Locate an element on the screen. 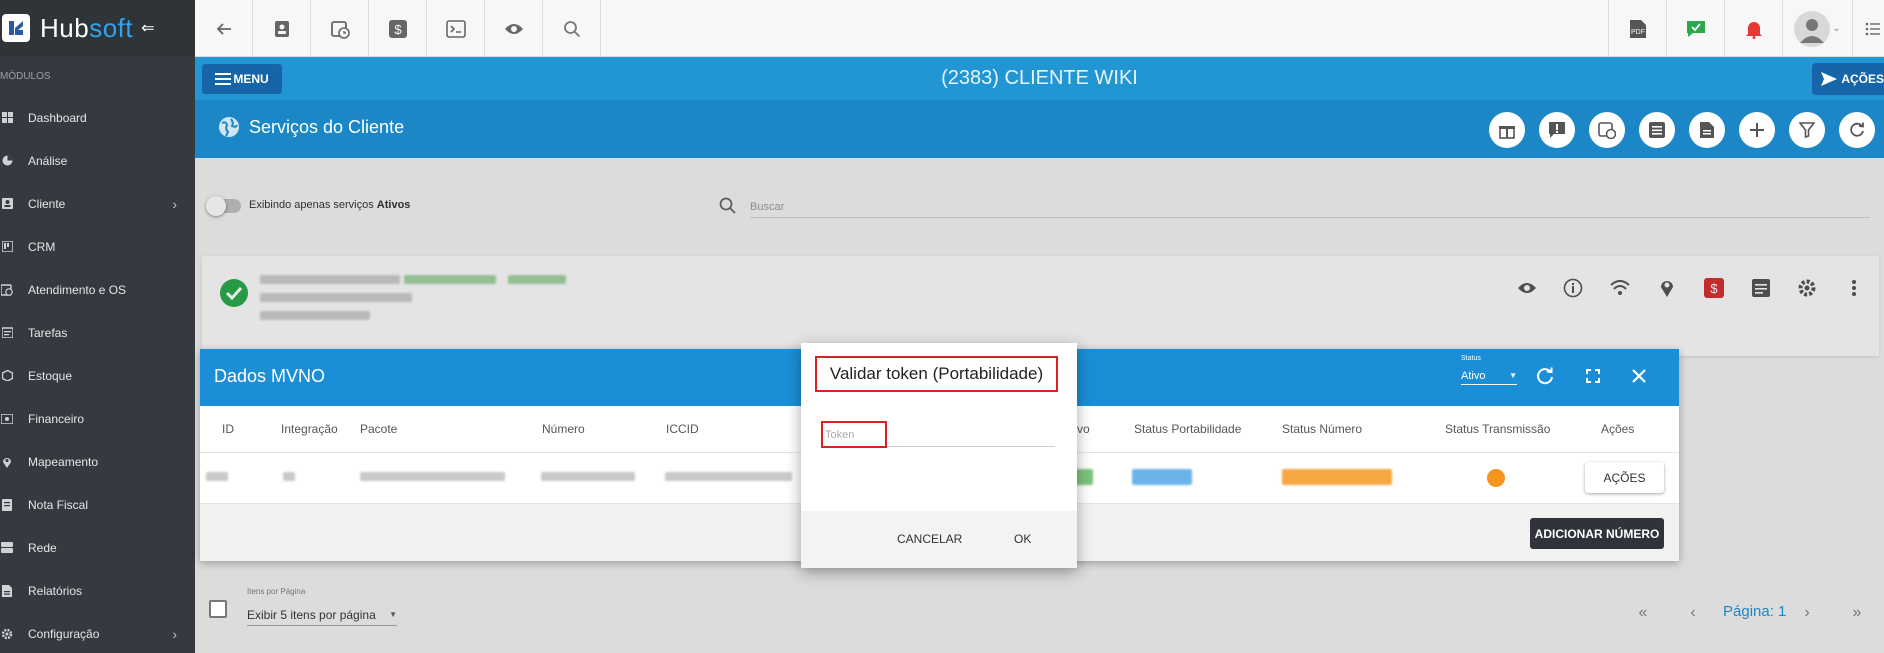  back-button is located at coordinates (224, 28).